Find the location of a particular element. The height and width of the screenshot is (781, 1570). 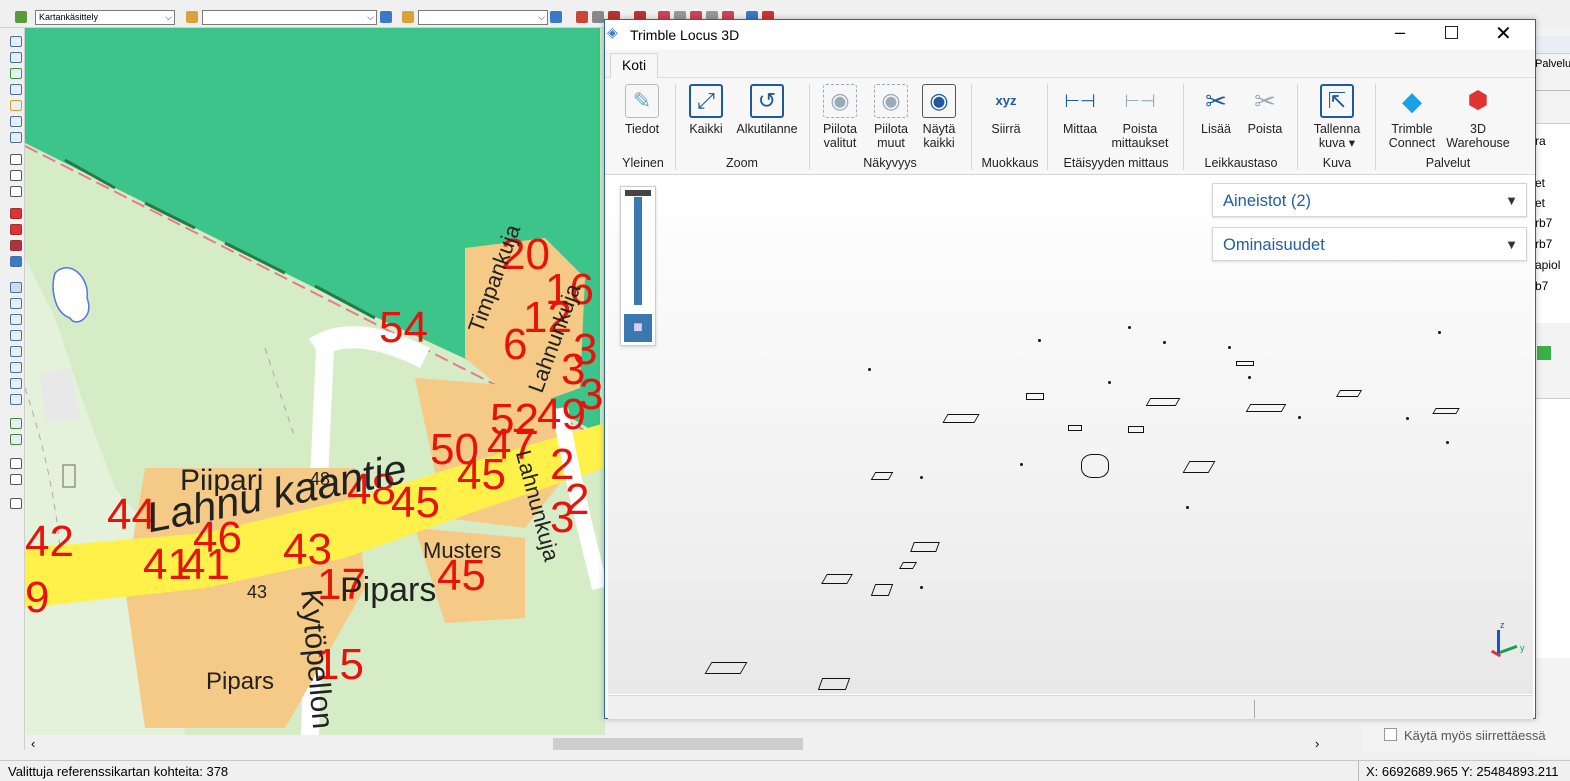

zoom-extent-icon is located at coordinates (16, 399).